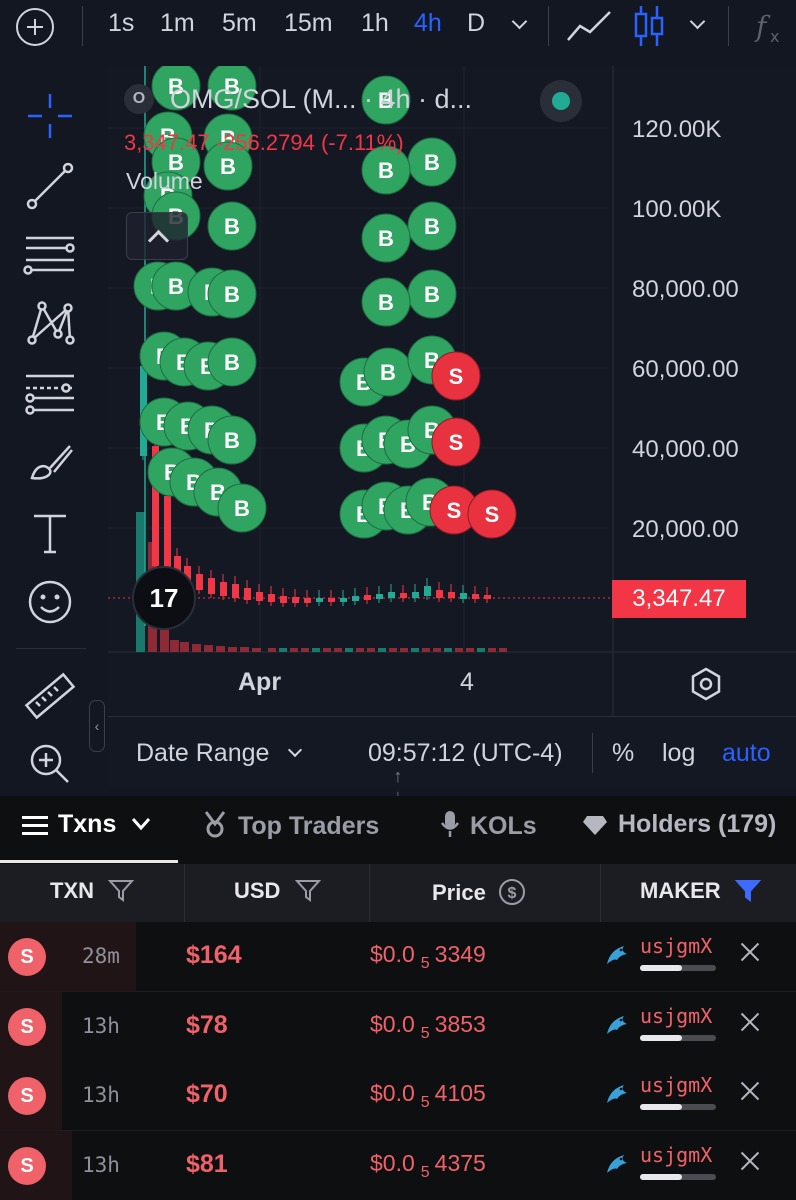 This screenshot has height=1200, width=796. What do you see at coordinates (202, 753) in the screenshot?
I see `date-range-button: Date Range` at bounding box center [202, 753].